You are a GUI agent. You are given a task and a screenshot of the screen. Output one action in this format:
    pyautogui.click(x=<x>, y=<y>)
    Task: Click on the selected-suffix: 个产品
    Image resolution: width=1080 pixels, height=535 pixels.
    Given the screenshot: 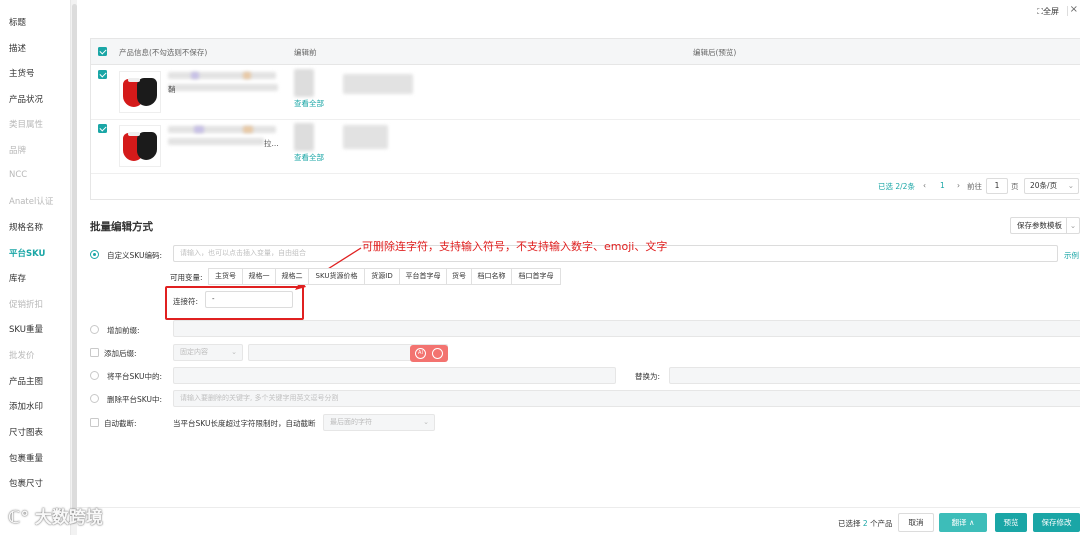 What is the action you would take?
    pyautogui.click(x=881, y=523)
    